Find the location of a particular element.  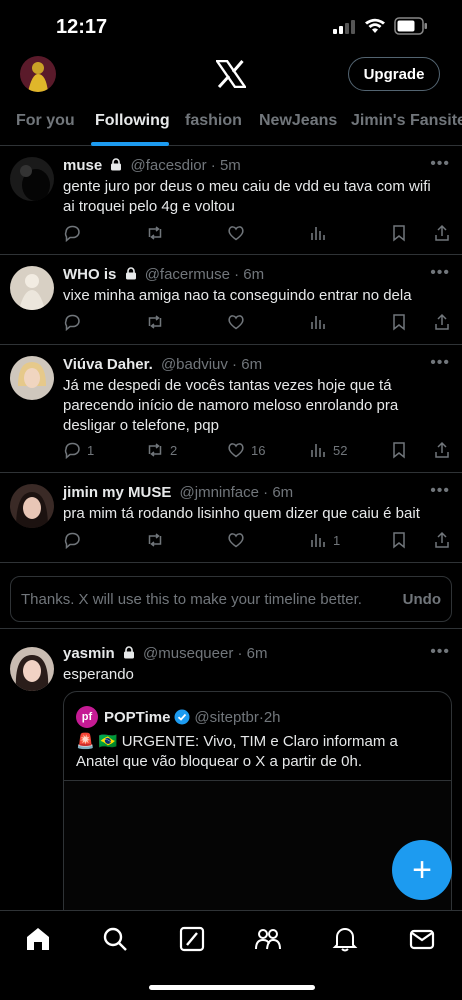

reply-button: 1 is located at coordinates (78, 450).